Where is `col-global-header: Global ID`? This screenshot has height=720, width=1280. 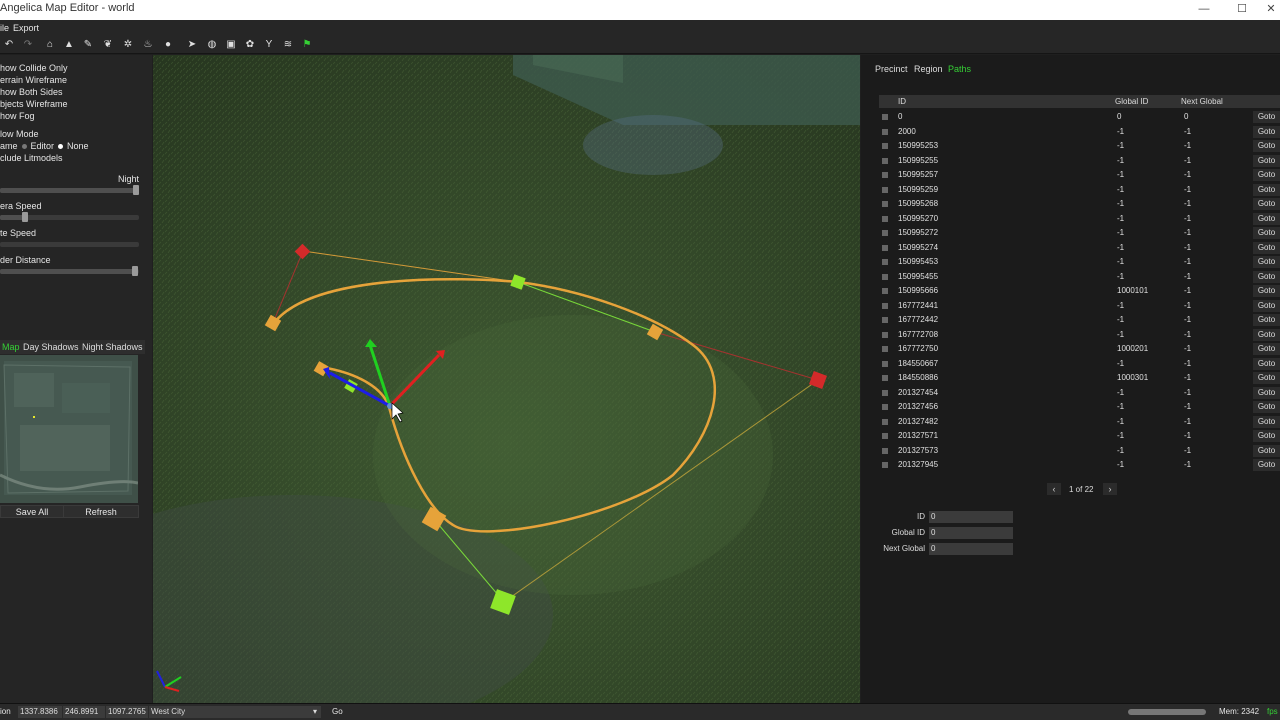 col-global-header: Global ID is located at coordinates (1131, 101).